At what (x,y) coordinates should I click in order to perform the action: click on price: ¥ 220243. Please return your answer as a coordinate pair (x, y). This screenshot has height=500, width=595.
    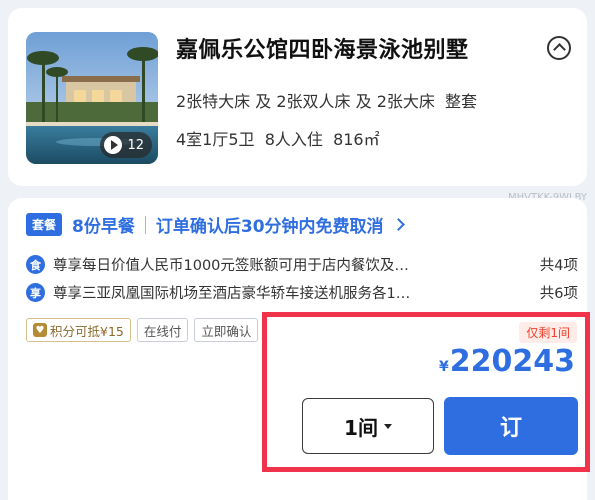
    Looking at the image, I should click on (507, 361).